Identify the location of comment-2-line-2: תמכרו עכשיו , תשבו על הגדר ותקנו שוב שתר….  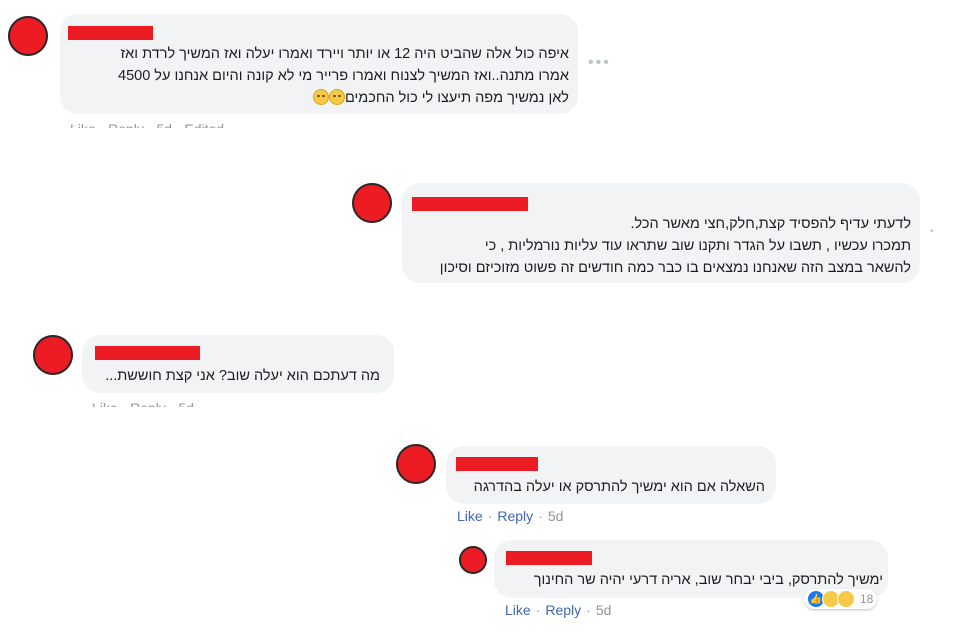
(697, 246).